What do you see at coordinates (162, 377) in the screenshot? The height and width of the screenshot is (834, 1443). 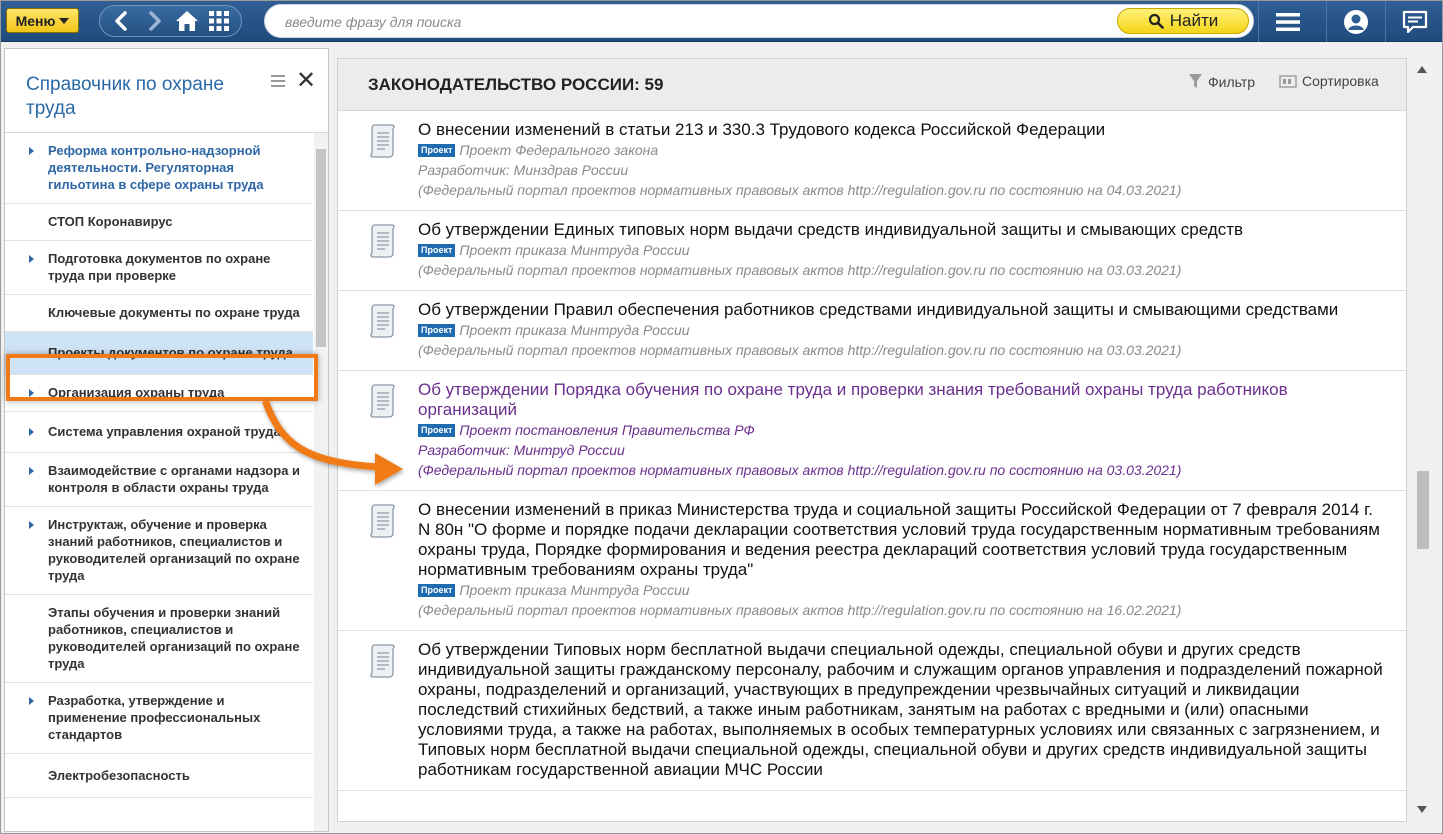 I see `highlight-frame` at bounding box center [162, 377].